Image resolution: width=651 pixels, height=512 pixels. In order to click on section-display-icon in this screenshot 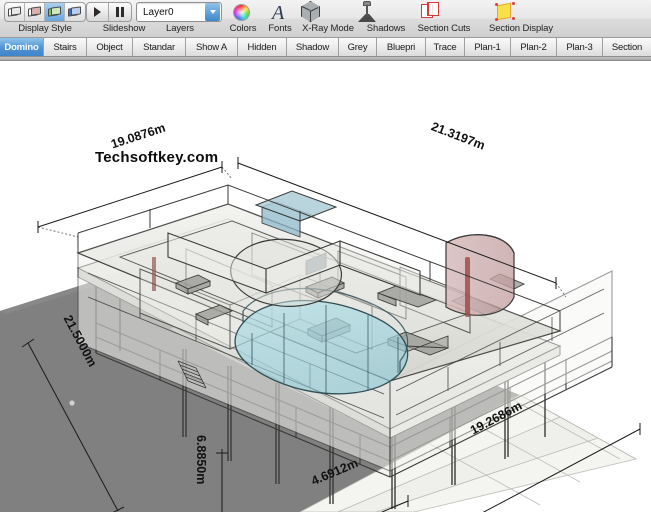, I will do `click(505, 12)`.